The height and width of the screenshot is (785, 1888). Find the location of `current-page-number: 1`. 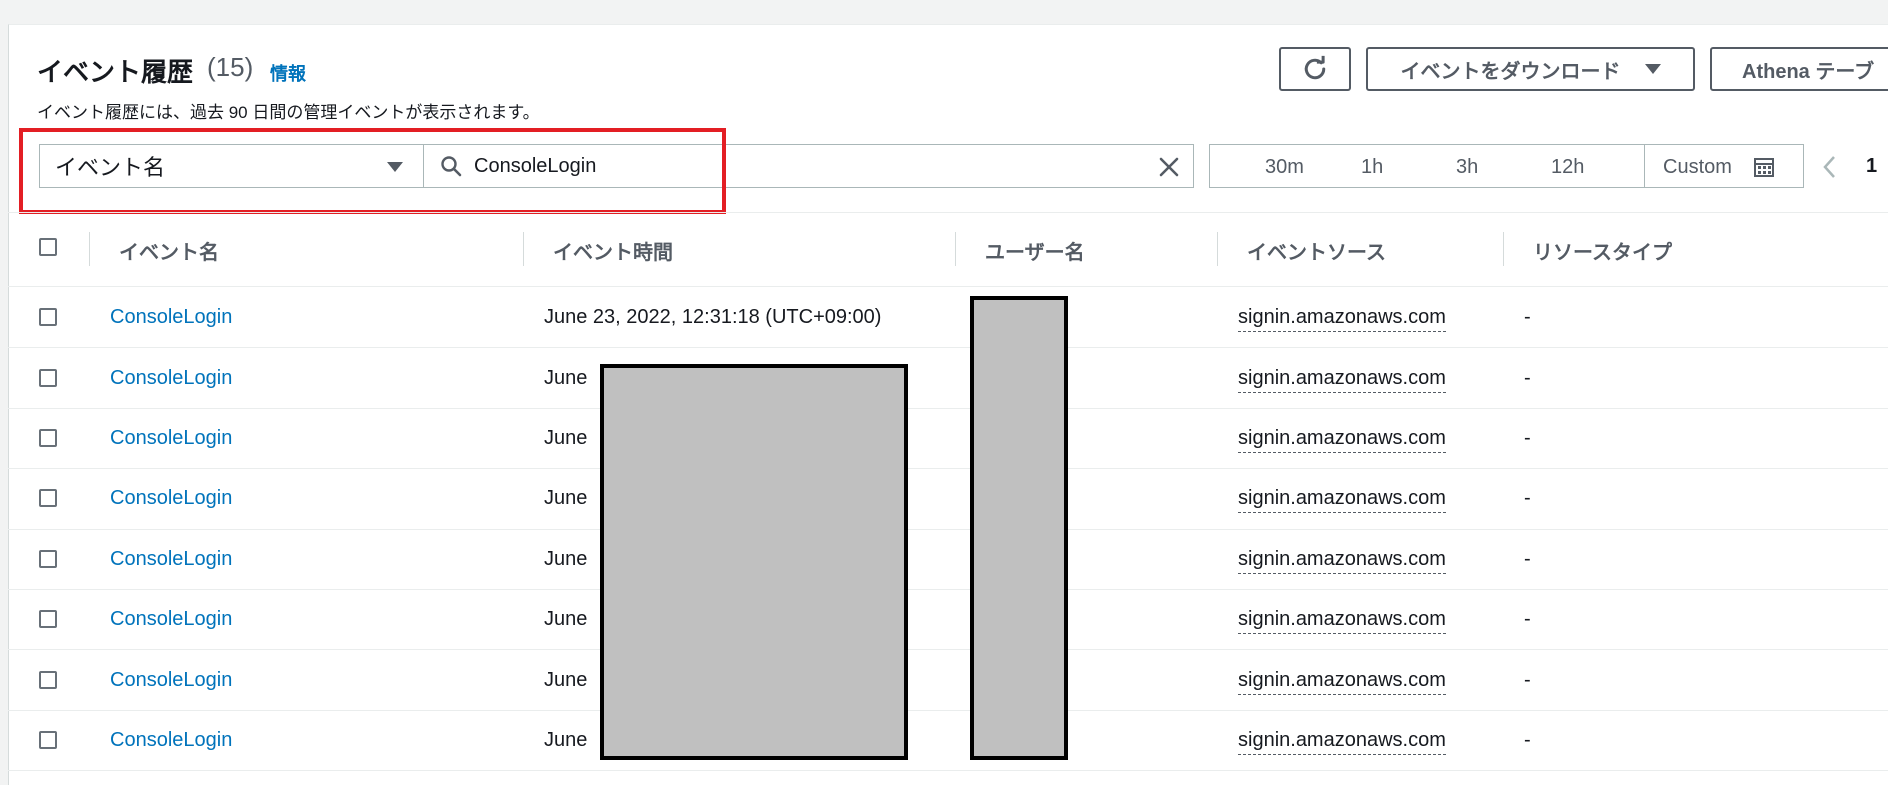

current-page-number: 1 is located at coordinates (1871, 166).